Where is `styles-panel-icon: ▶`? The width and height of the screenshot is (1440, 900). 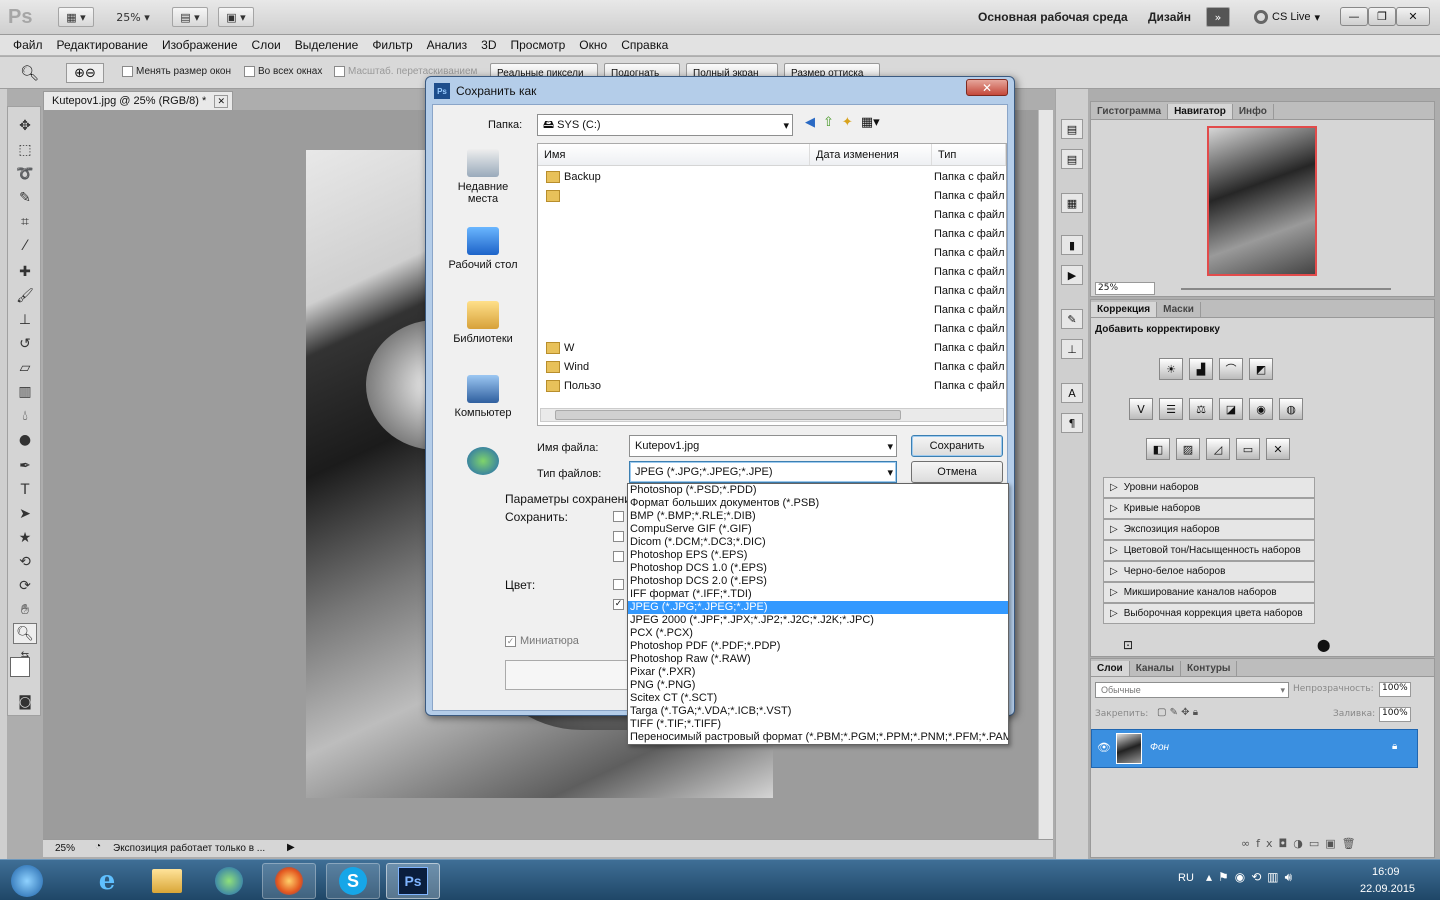
styles-panel-icon: ▶ is located at coordinates (1072, 275).